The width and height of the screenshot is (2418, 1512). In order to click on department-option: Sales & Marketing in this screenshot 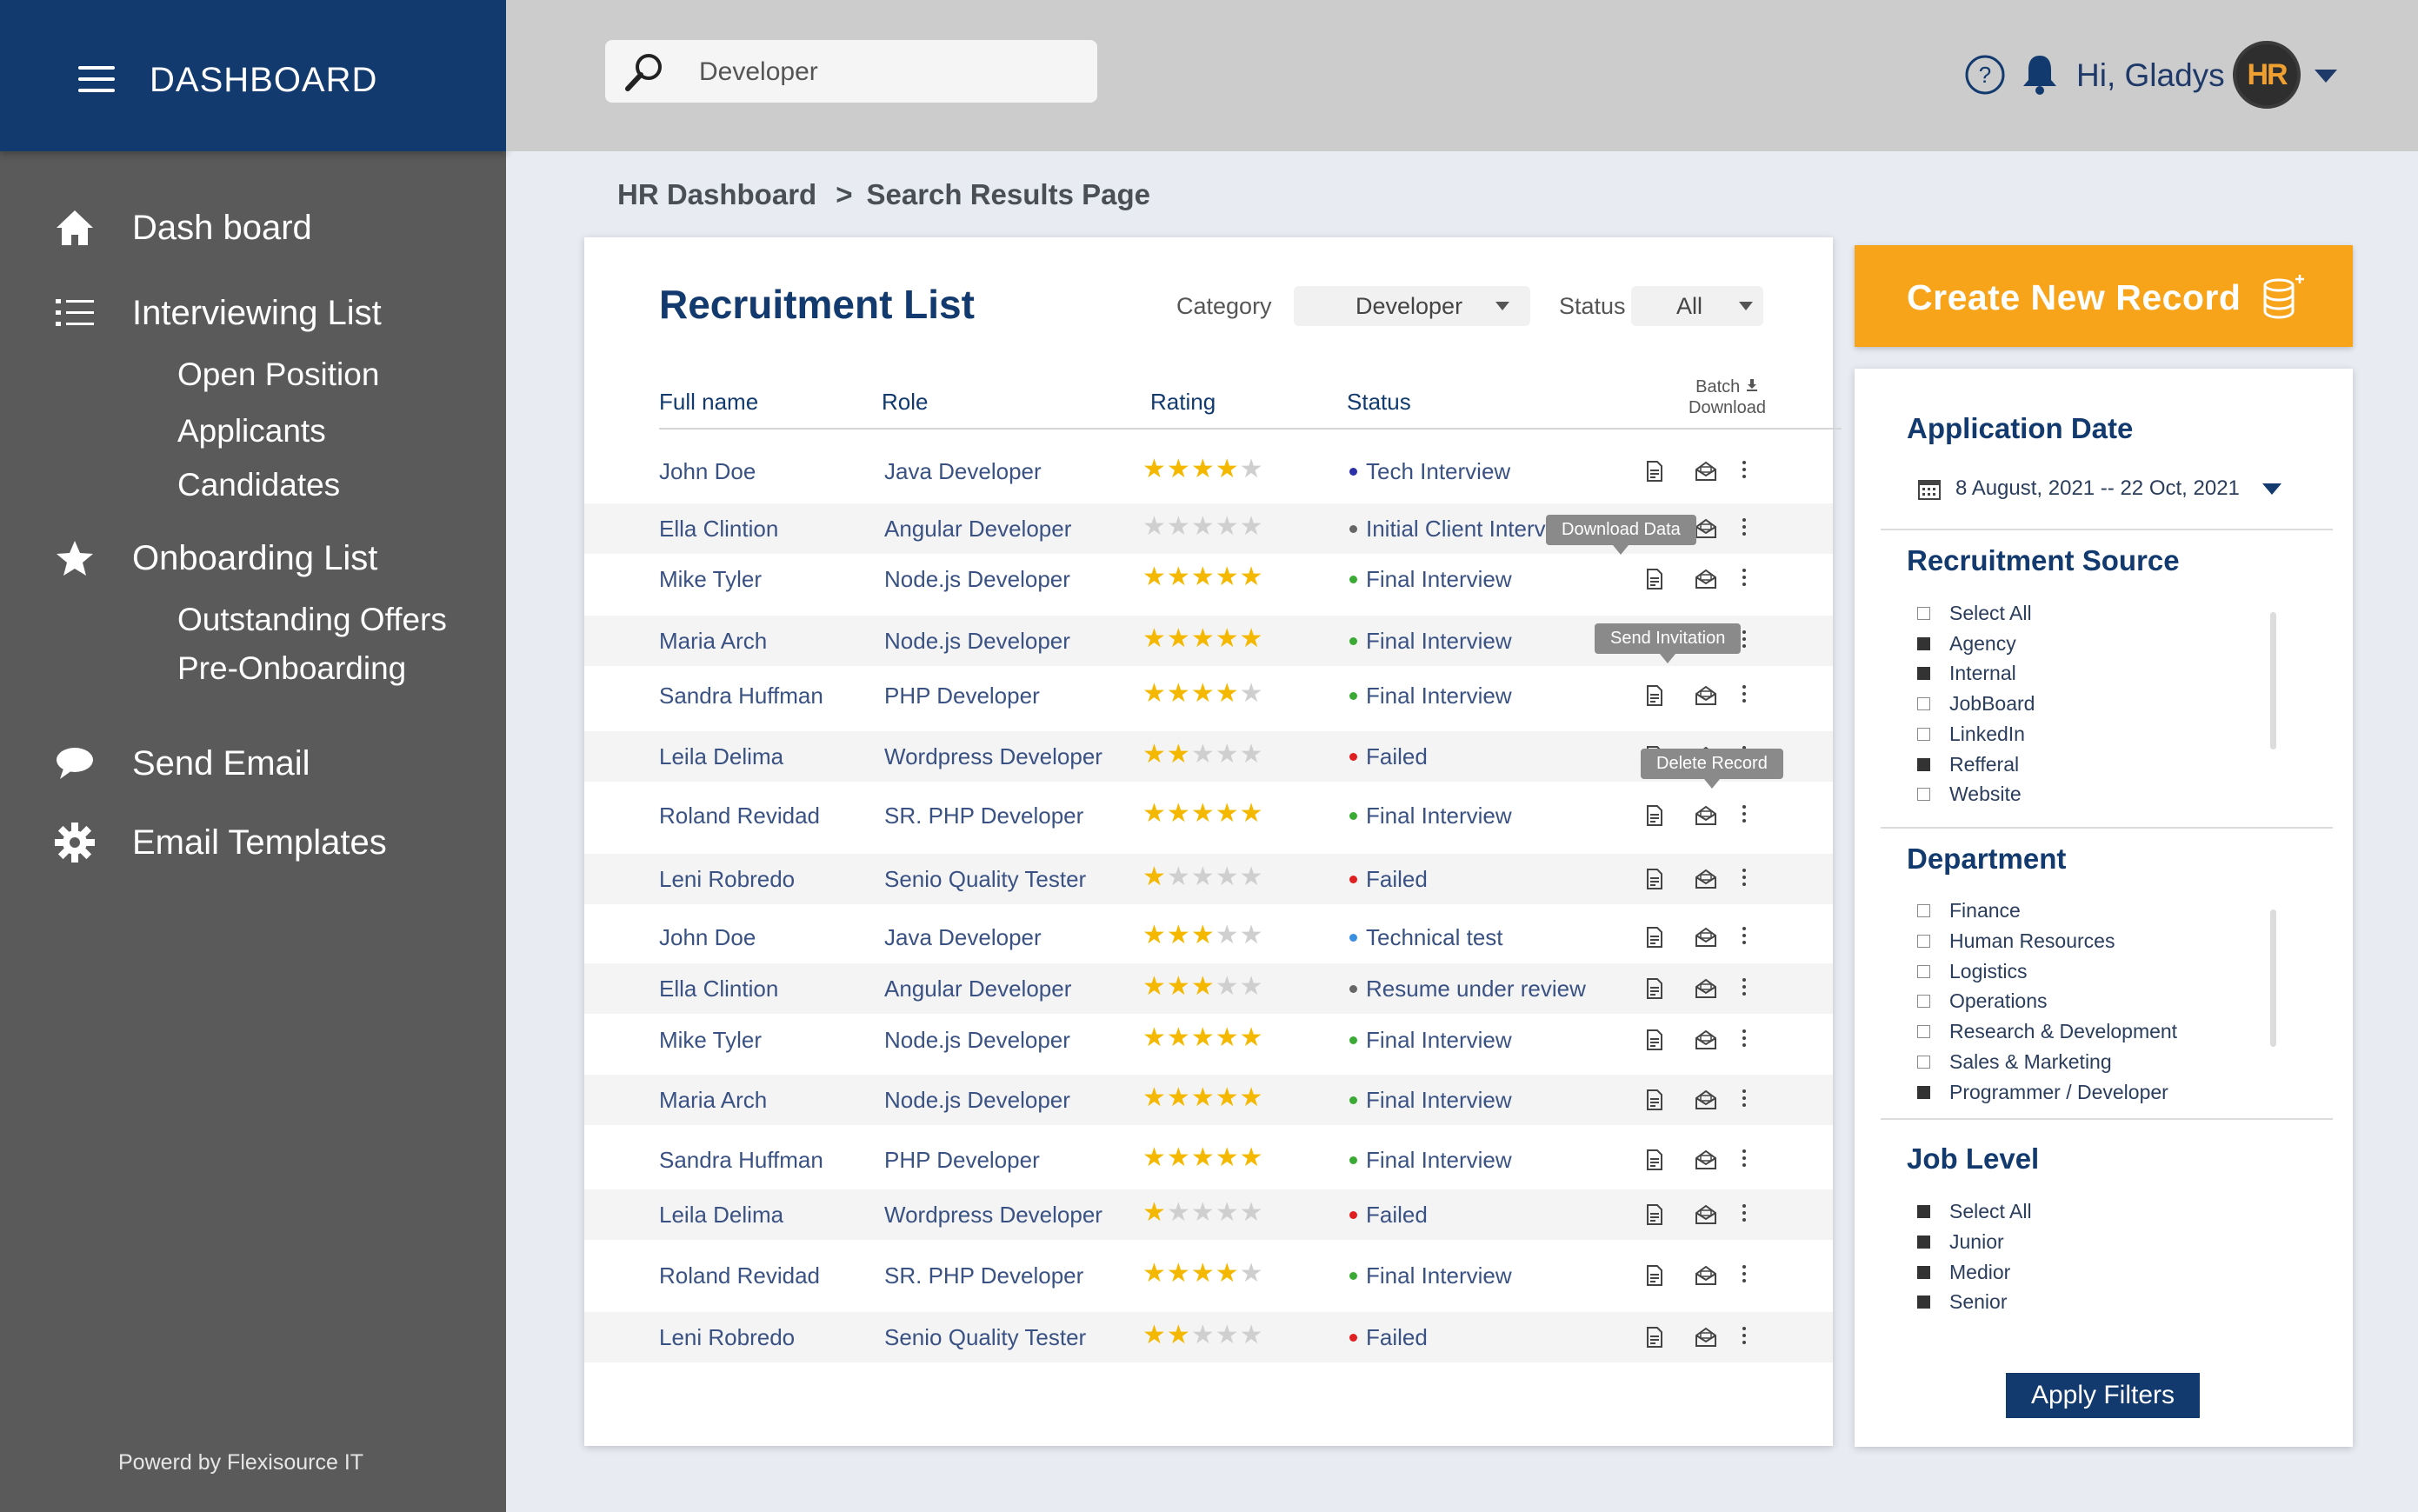, I will do `click(2014, 1062)`.